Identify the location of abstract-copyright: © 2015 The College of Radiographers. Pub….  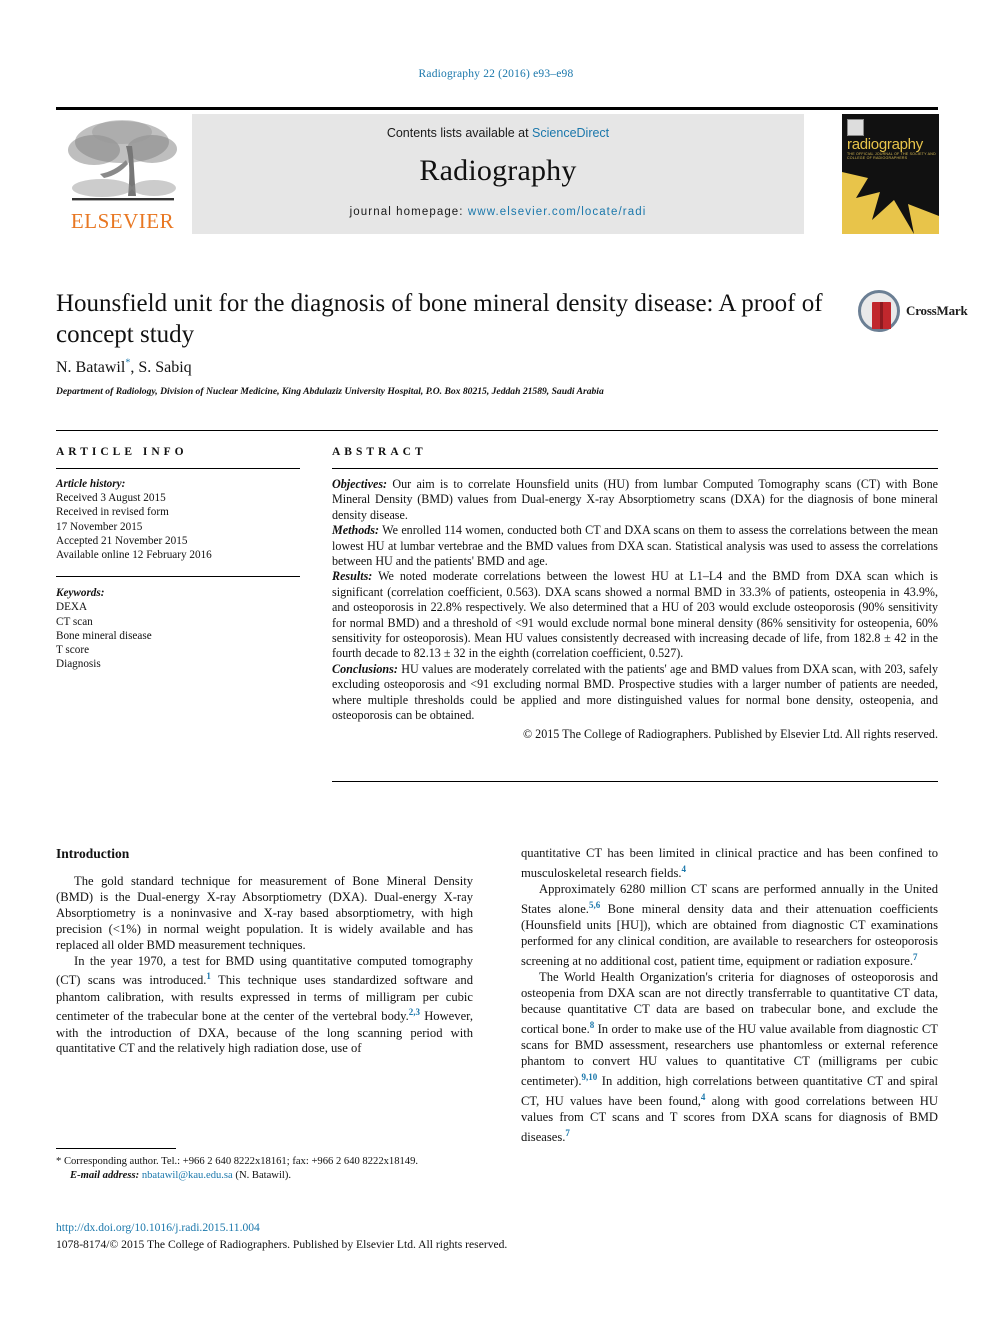
(730, 733).